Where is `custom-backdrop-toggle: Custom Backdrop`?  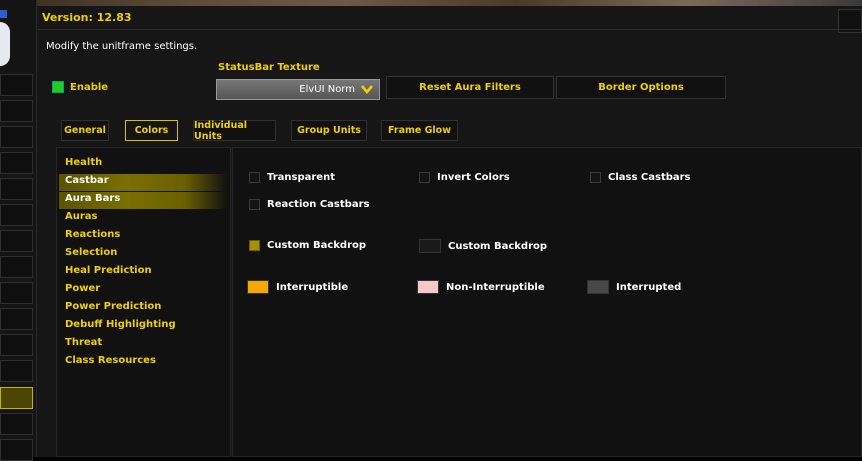
custom-backdrop-toggle: Custom Backdrop is located at coordinates (307, 245).